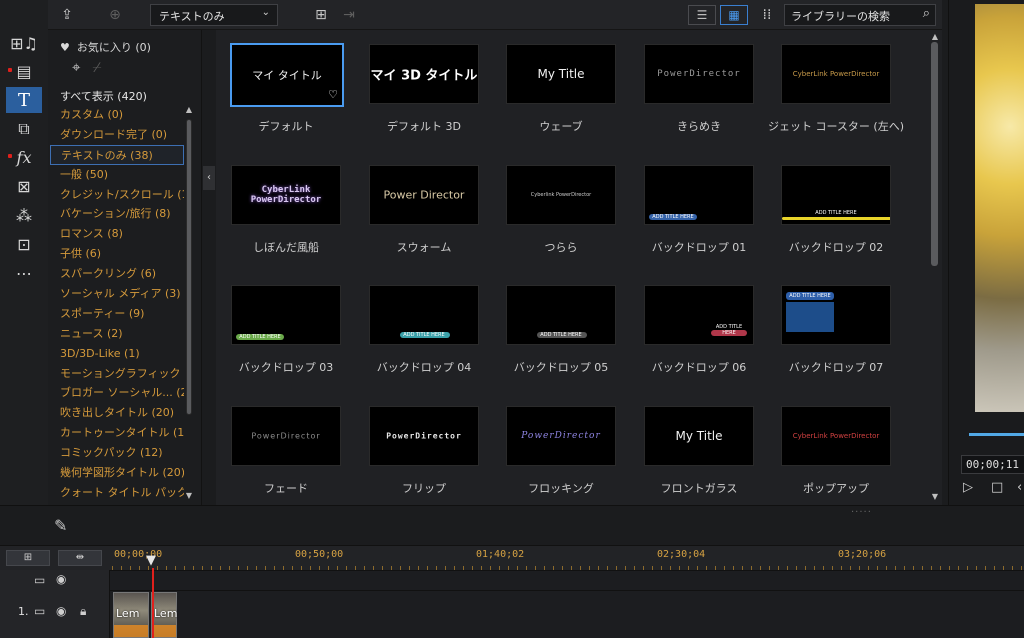  Describe the element at coordinates (10, 70) in the screenshot. I see `notification-dot-icon` at that location.